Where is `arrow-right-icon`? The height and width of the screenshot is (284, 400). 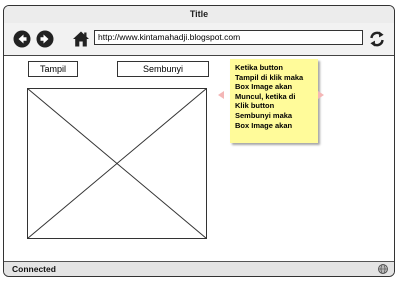
arrow-right-icon is located at coordinates (321, 95).